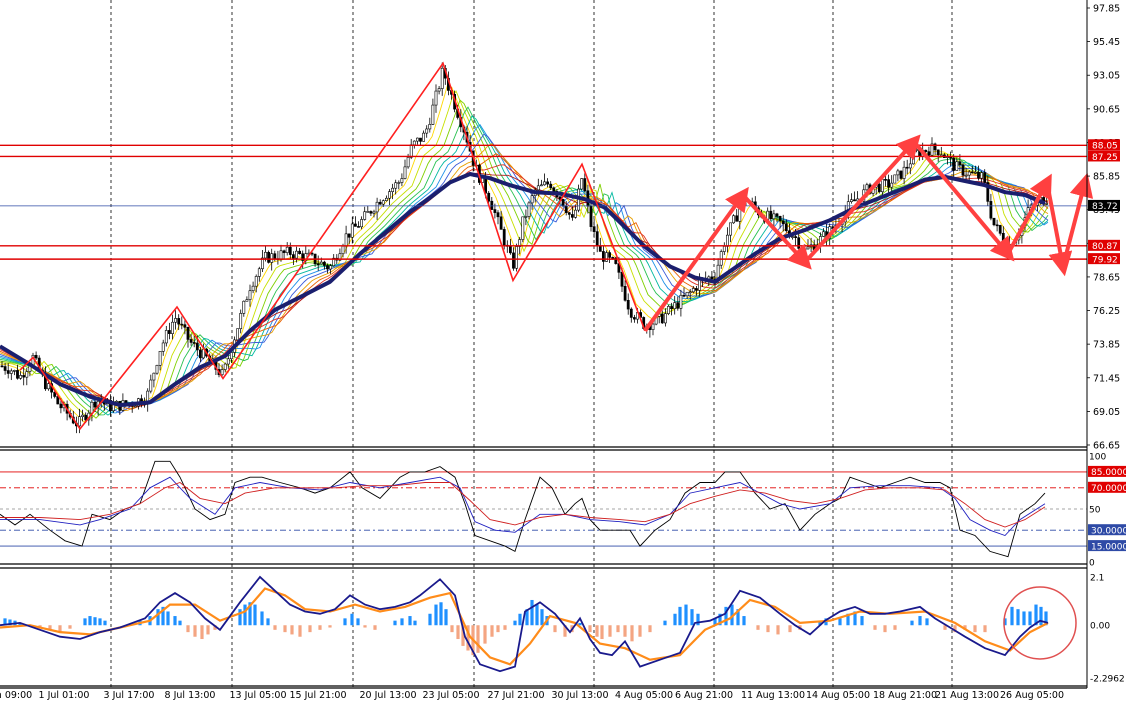  What do you see at coordinates (451, 695) in the screenshot?
I see `x-tick-label: 23 Jul 05:00` at bounding box center [451, 695].